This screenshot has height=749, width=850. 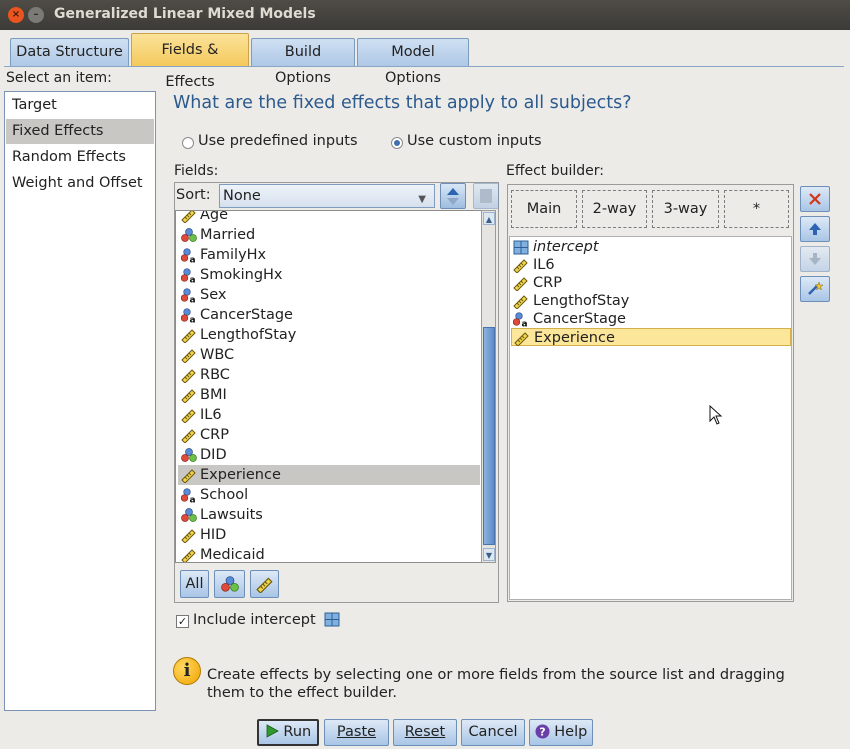 I want to click on effect-list-item: CancerStage, so click(x=651, y=319).